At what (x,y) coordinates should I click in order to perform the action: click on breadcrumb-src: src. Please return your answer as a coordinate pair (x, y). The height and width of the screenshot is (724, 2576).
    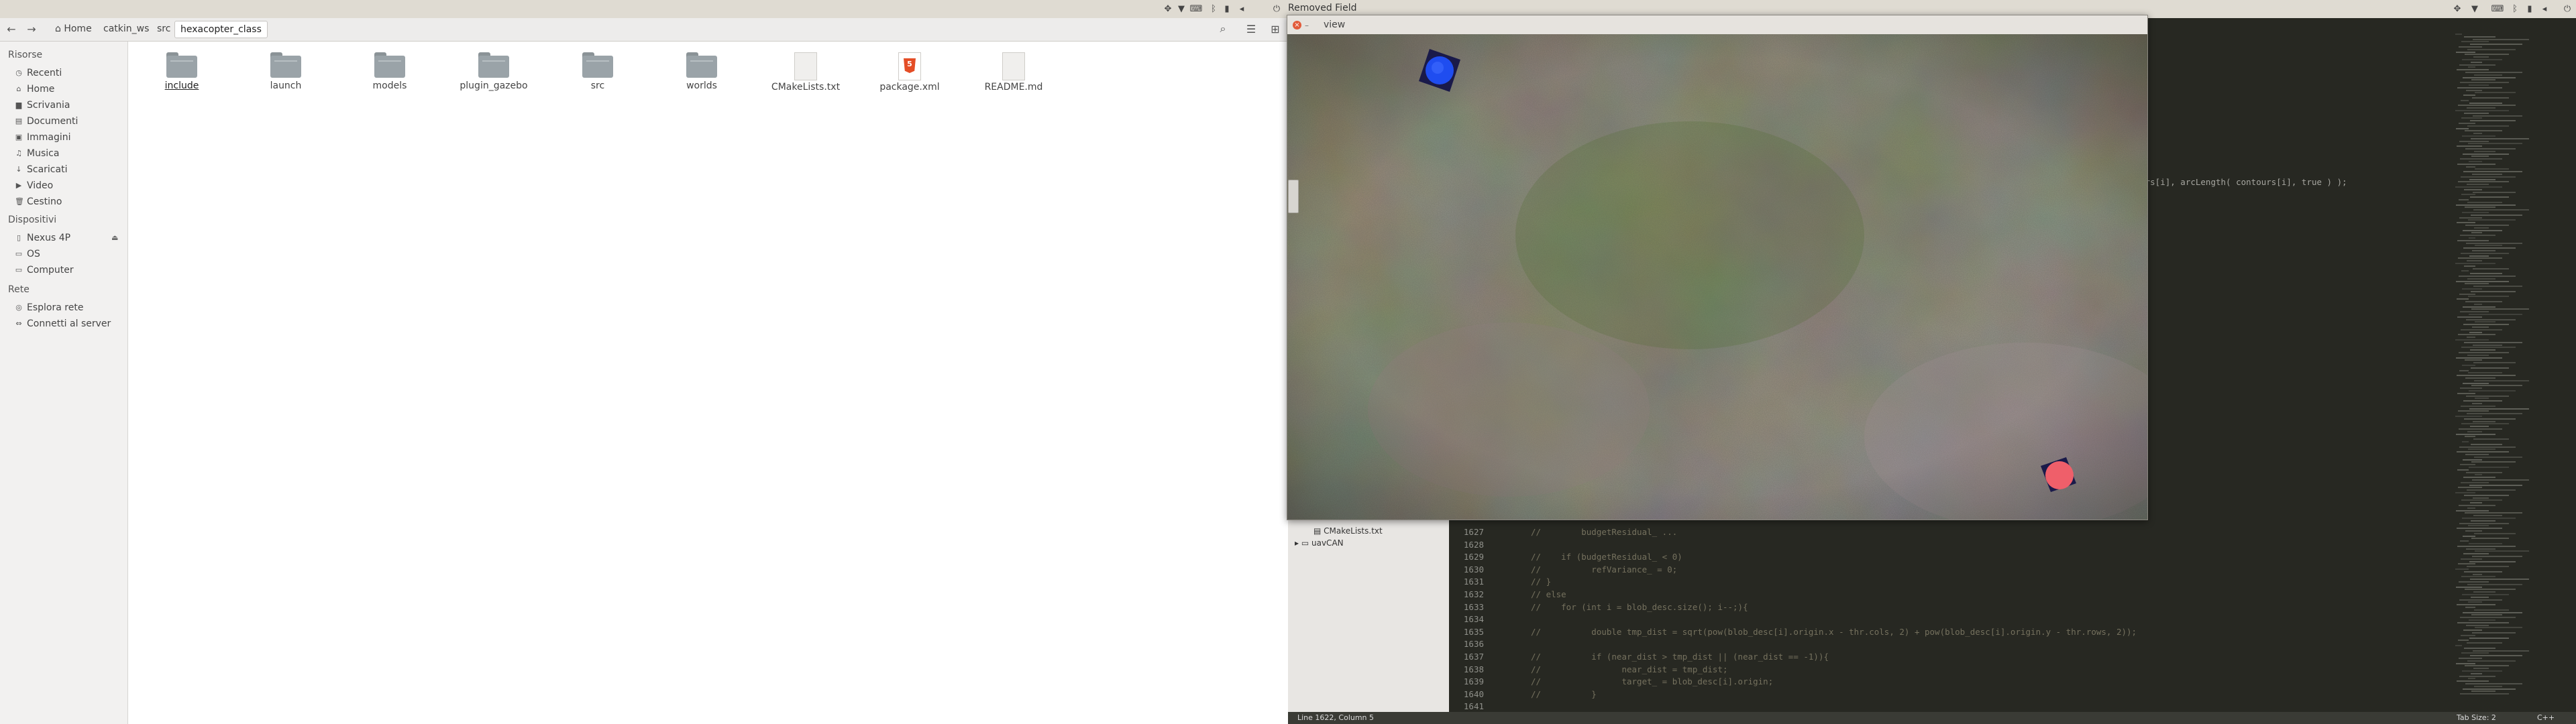
    Looking at the image, I should click on (164, 29).